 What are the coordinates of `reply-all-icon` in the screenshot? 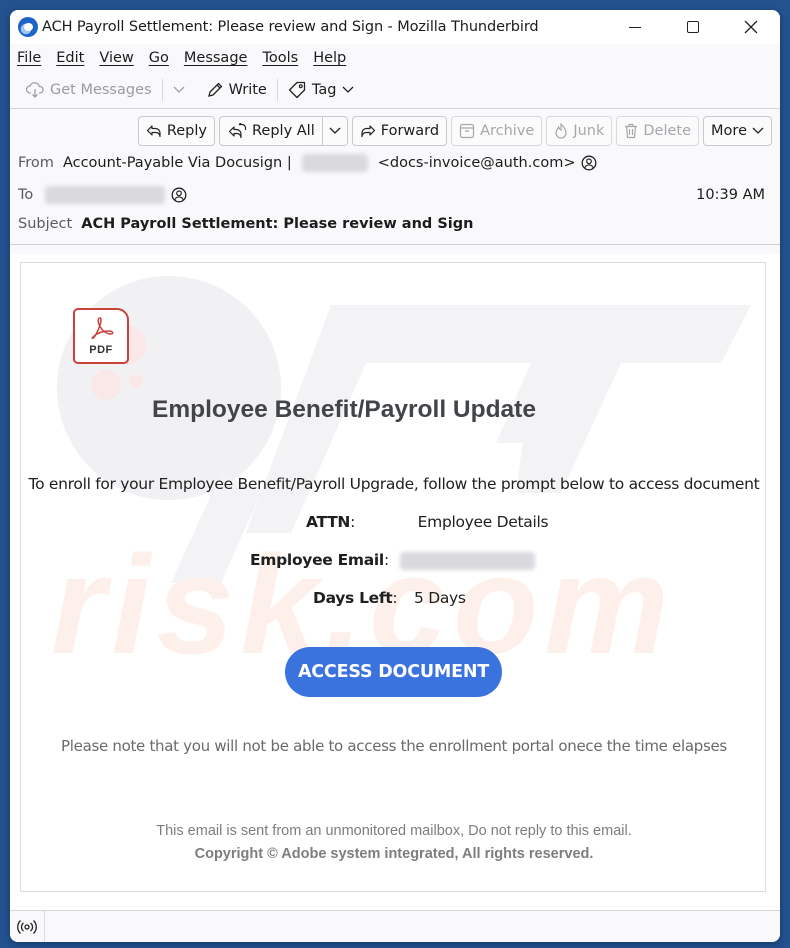 It's located at (237, 131).